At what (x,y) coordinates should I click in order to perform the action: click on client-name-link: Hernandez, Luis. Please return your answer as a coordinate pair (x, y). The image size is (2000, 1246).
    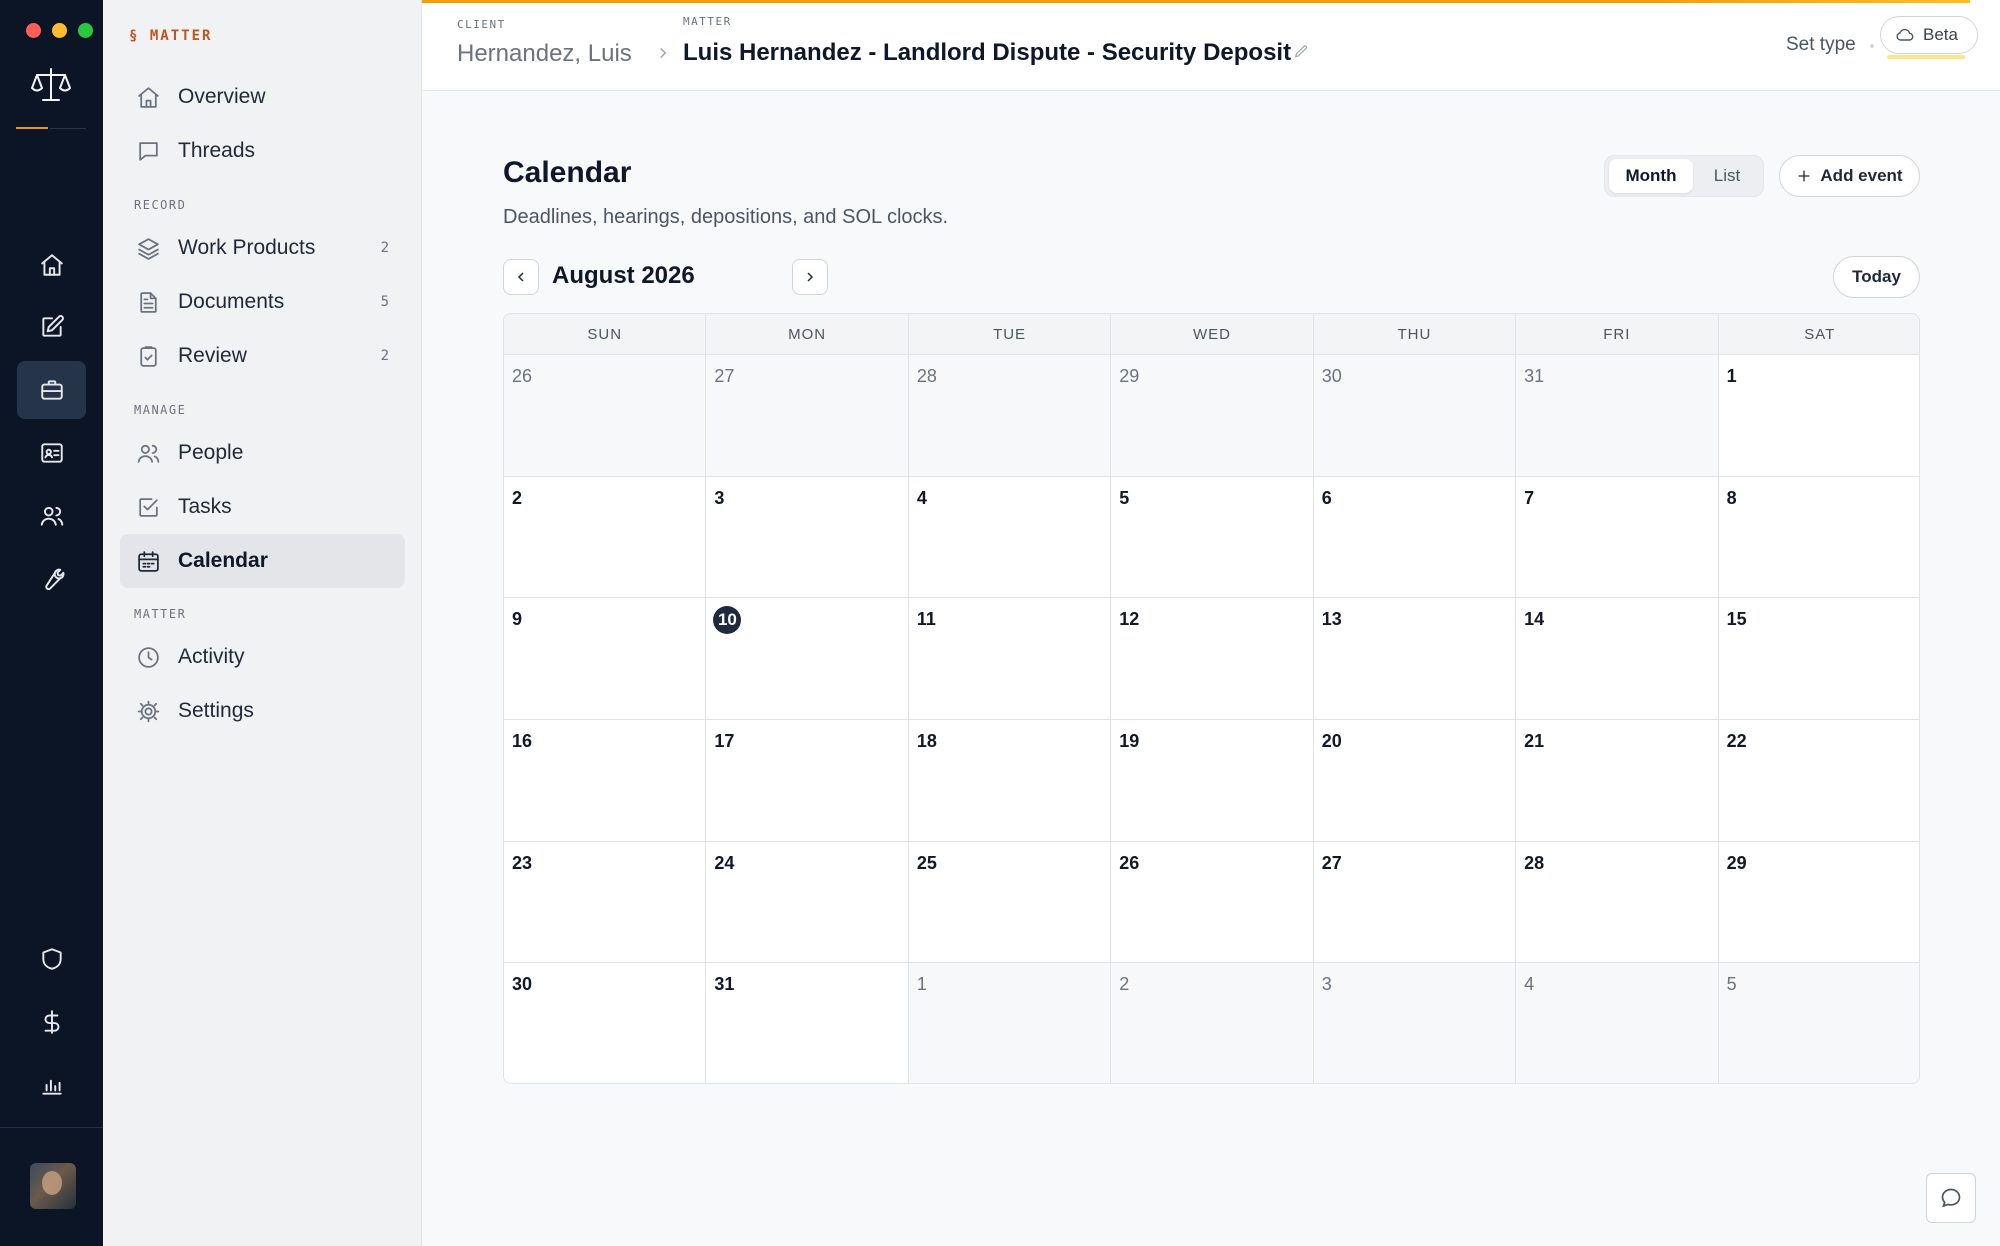
    Looking at the image, I should click on (544, 54).